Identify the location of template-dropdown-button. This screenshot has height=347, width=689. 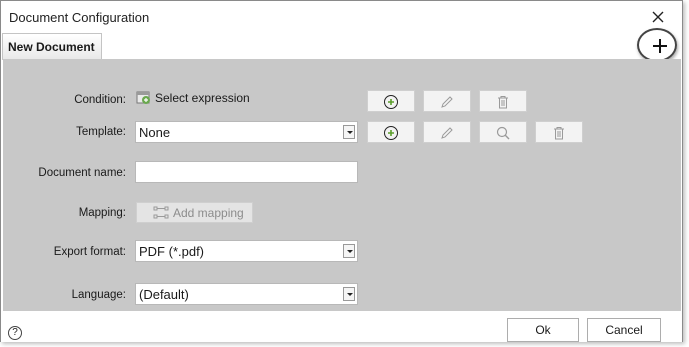
(349, 132).